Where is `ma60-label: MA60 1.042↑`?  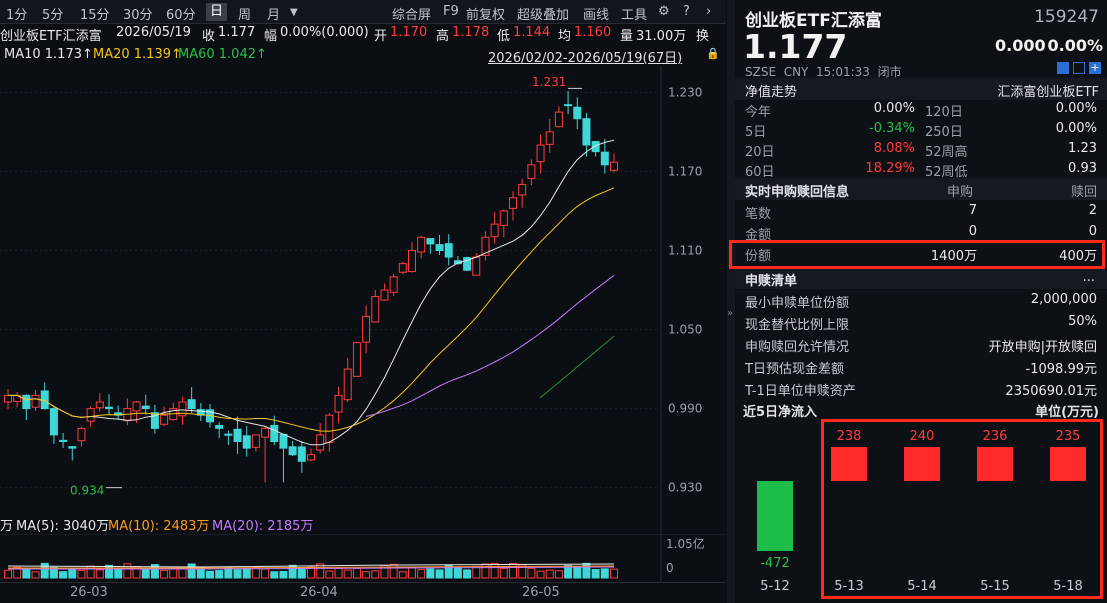
ma60-label: MA60 1.042↑ is located at coordinates (222, 54).